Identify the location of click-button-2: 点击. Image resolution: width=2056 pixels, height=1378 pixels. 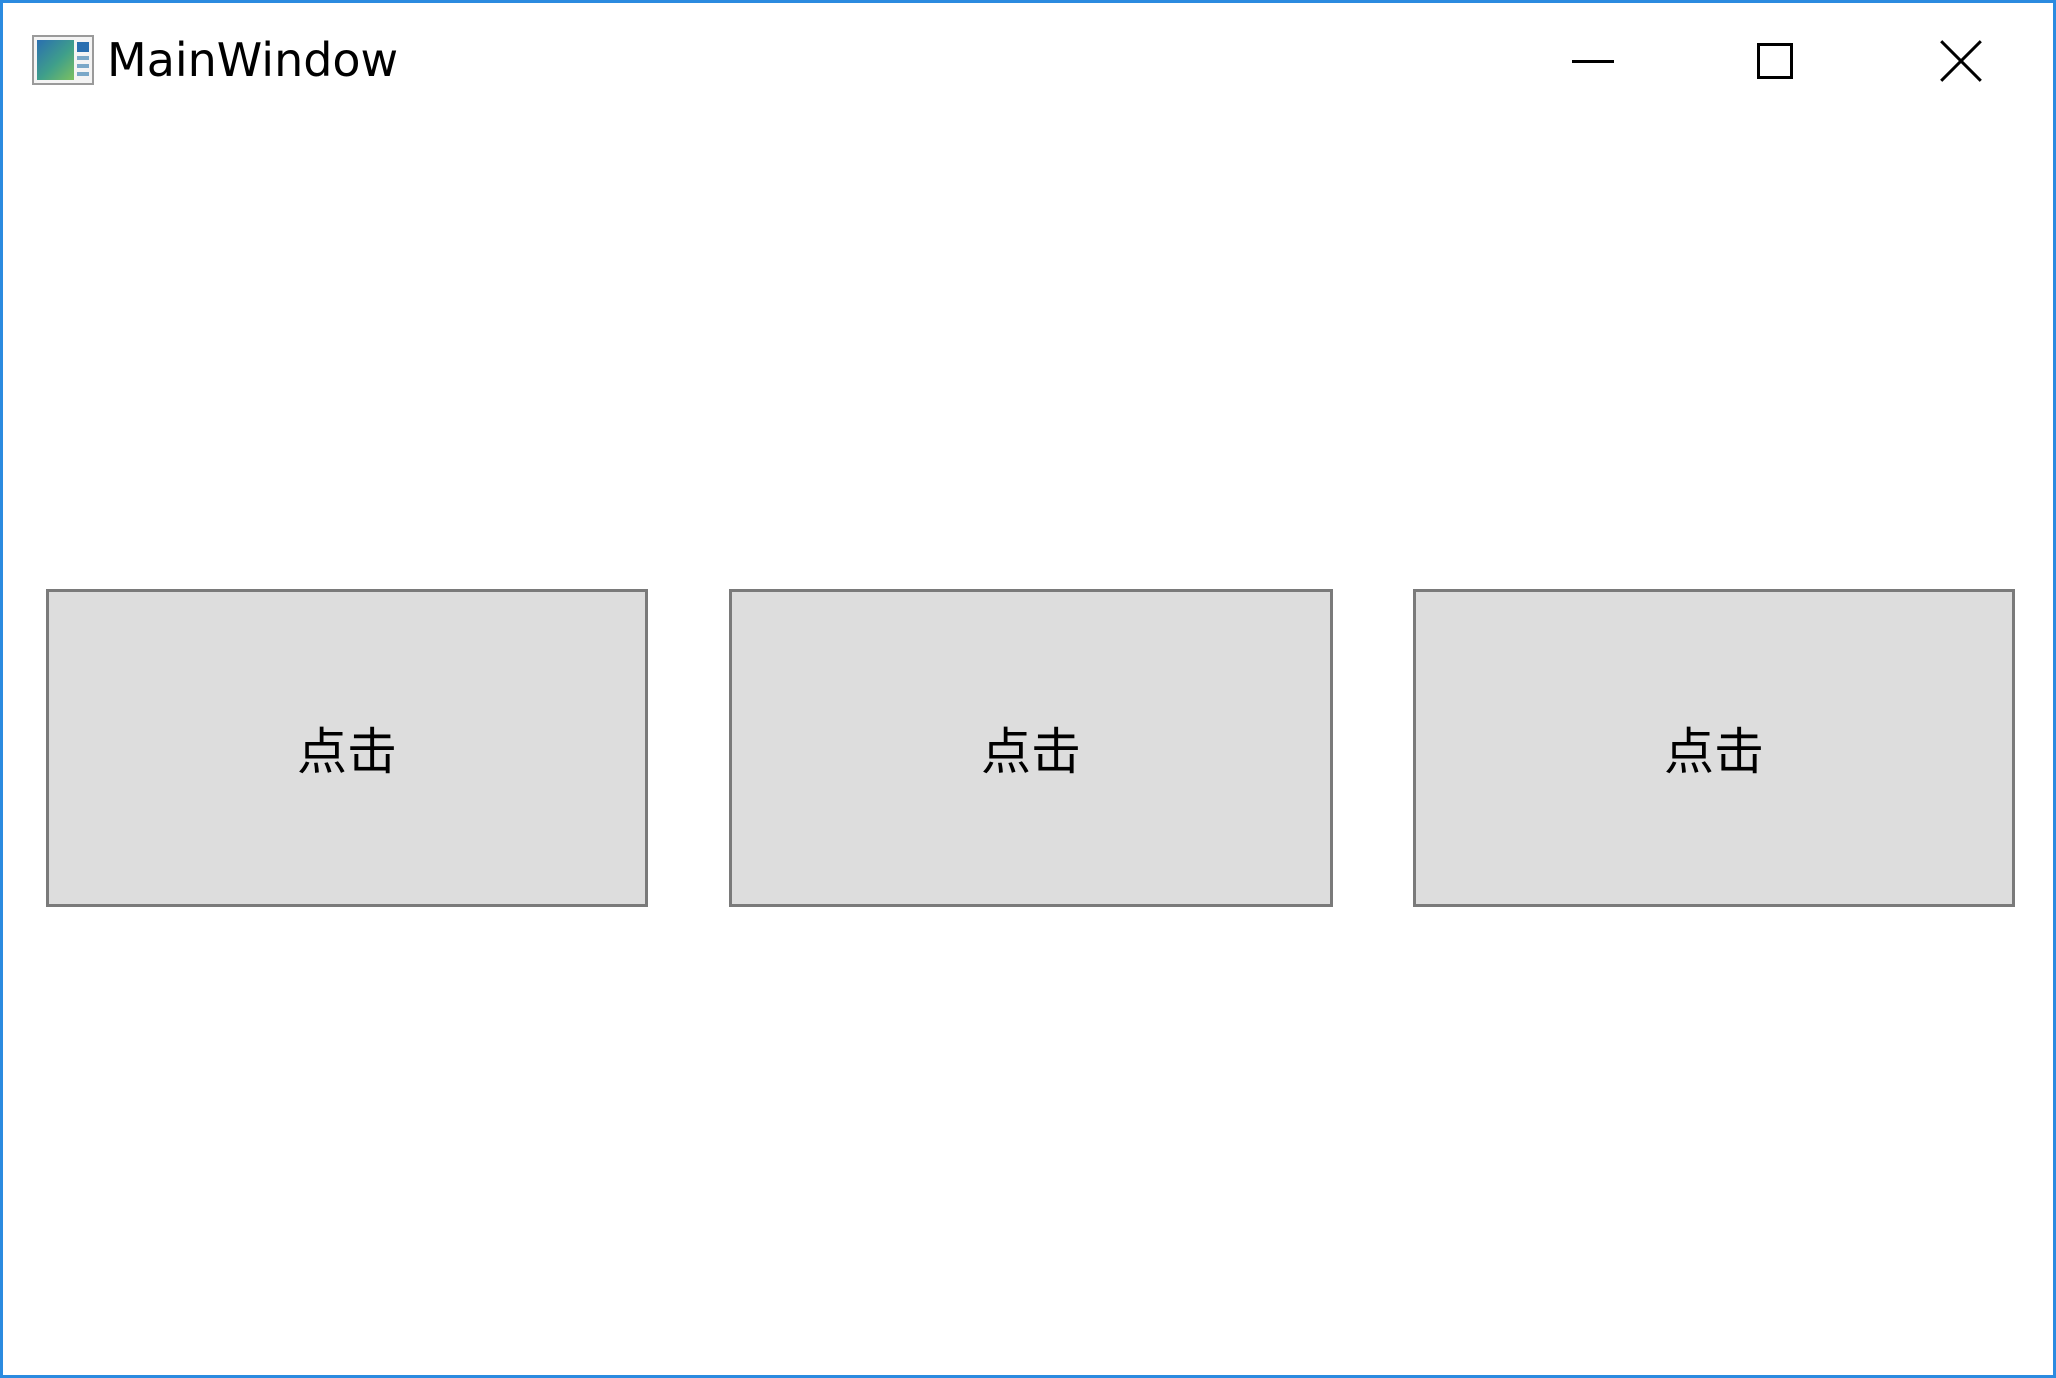
(1031, 748).